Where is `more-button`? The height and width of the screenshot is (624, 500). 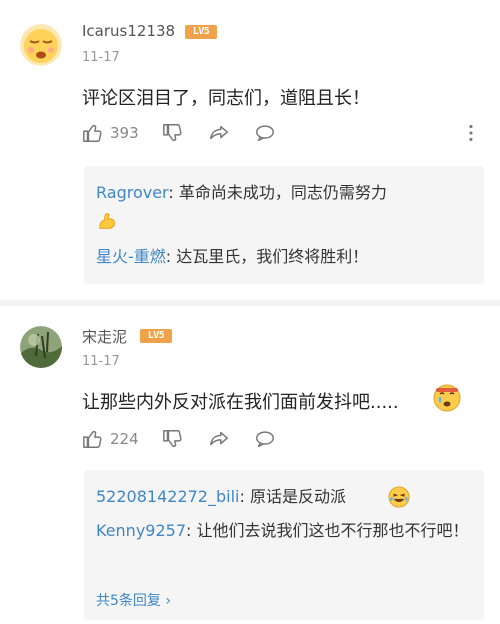
more-button is located at coordinates (471, 133).